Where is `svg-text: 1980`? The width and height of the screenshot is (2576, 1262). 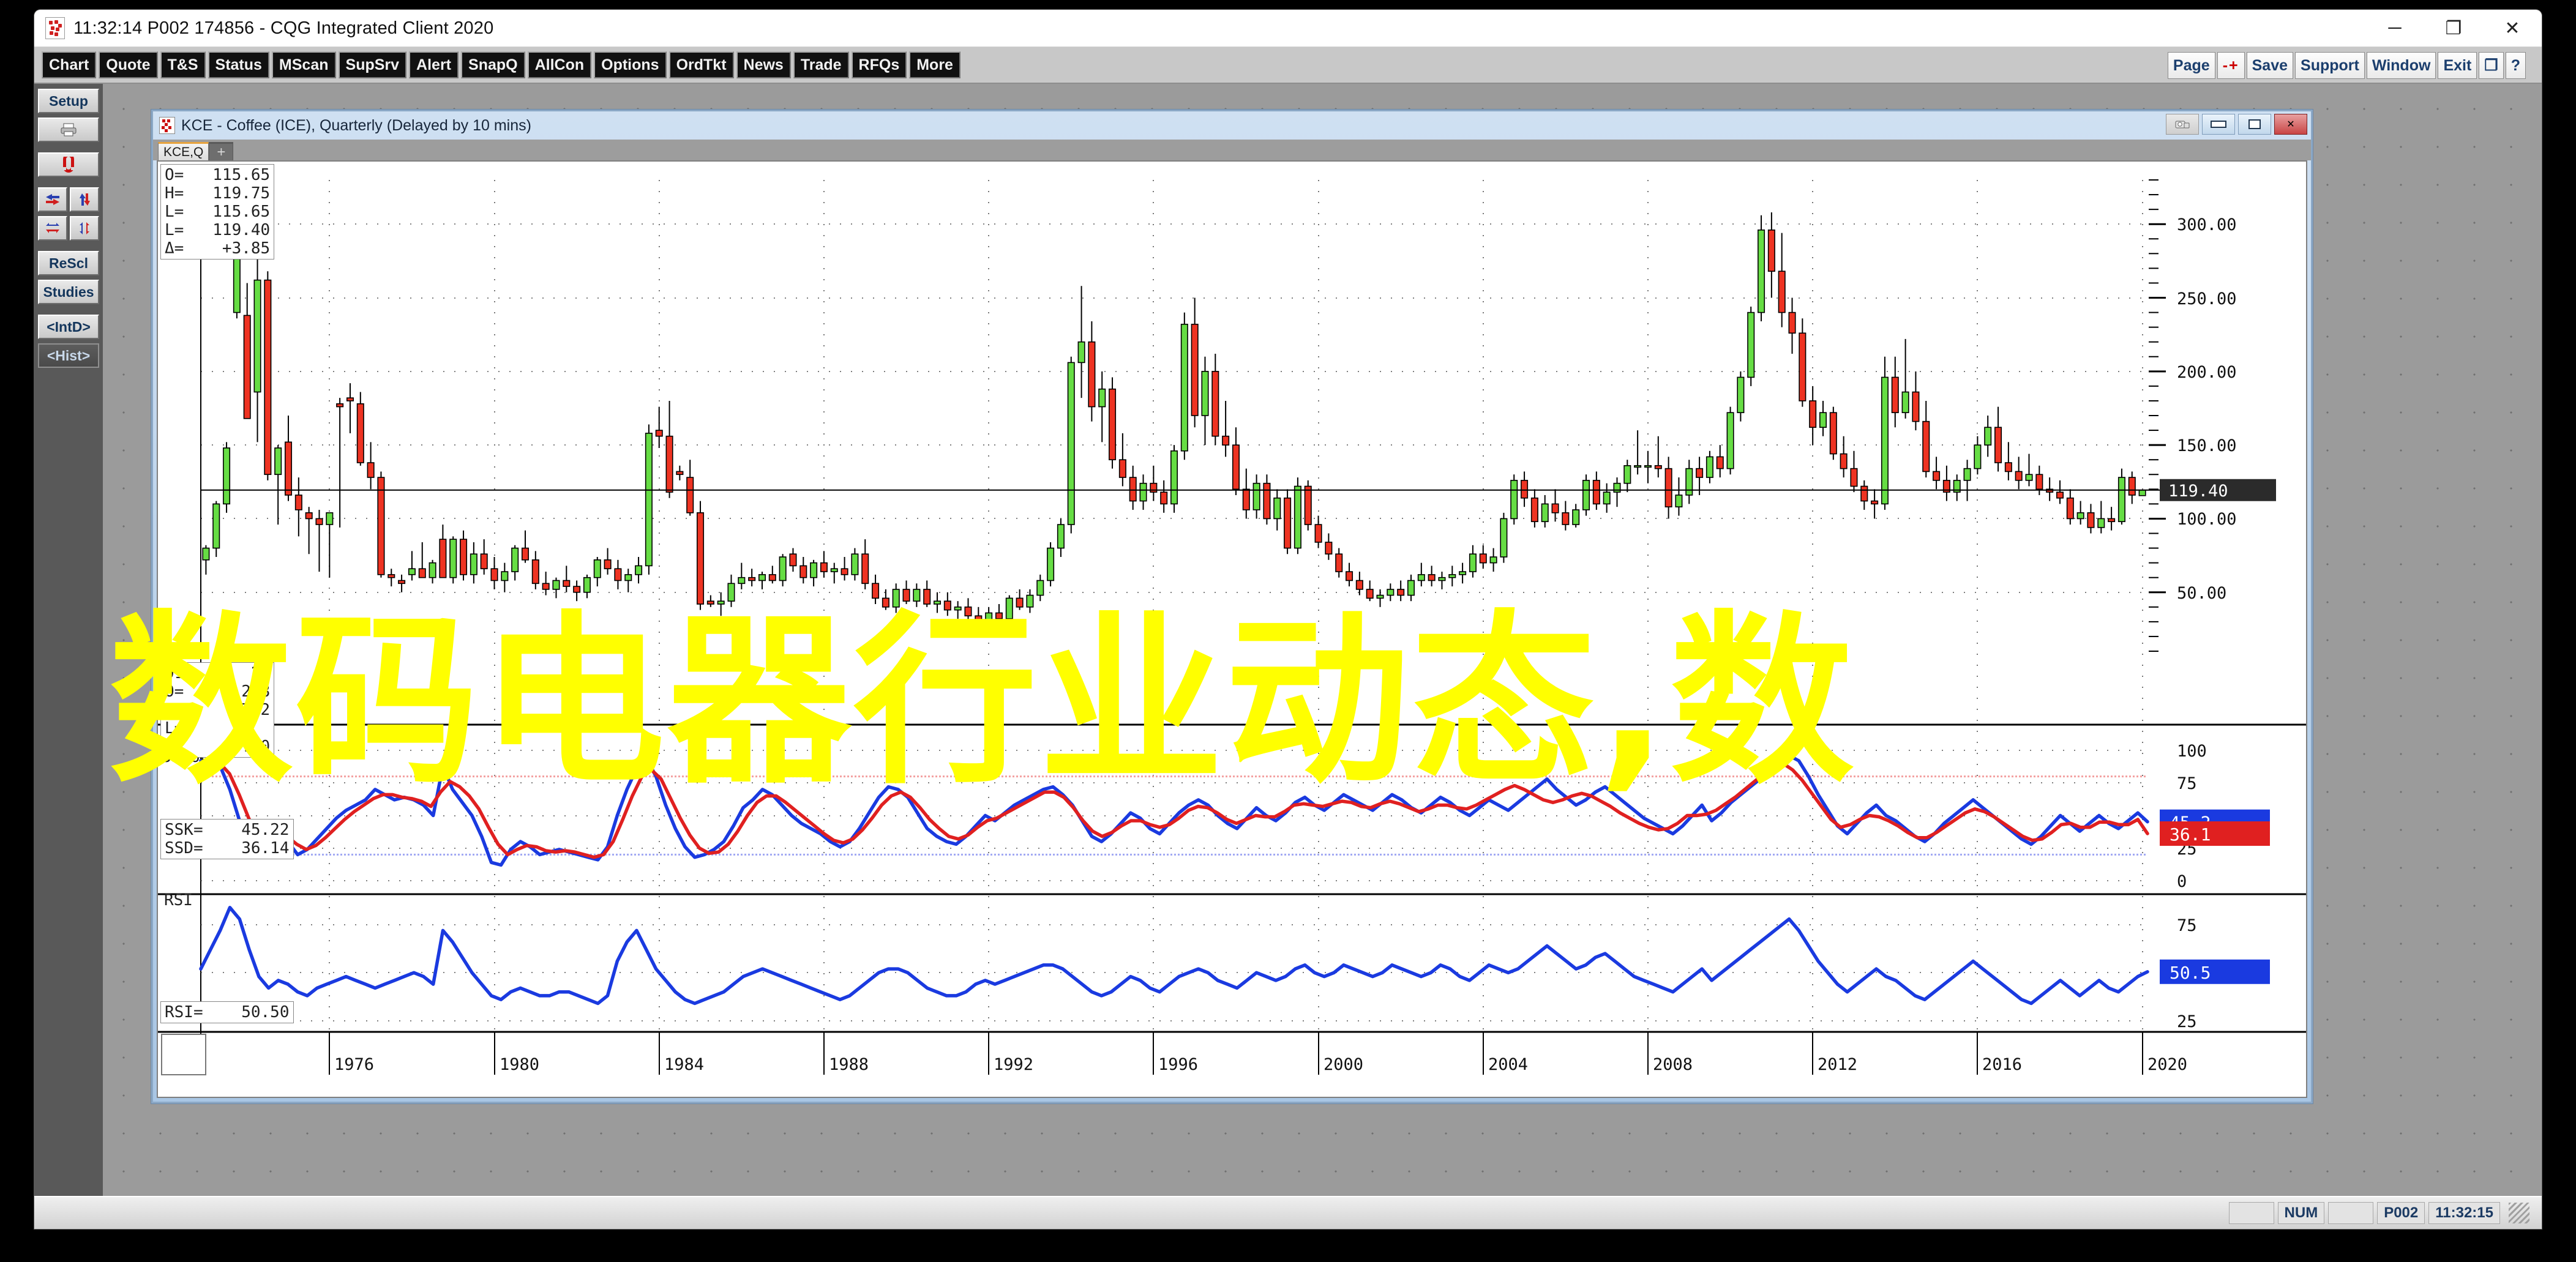
svg-text: 1980 is located at coordinates (520, 1064).